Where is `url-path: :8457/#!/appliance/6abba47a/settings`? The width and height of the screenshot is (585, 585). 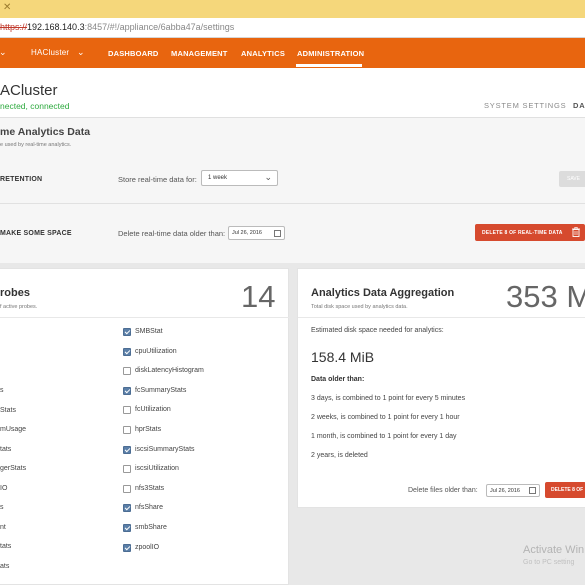
url-path: :8457/#!/appliance/6abba47a/settings is located at coordinates (159, 27).